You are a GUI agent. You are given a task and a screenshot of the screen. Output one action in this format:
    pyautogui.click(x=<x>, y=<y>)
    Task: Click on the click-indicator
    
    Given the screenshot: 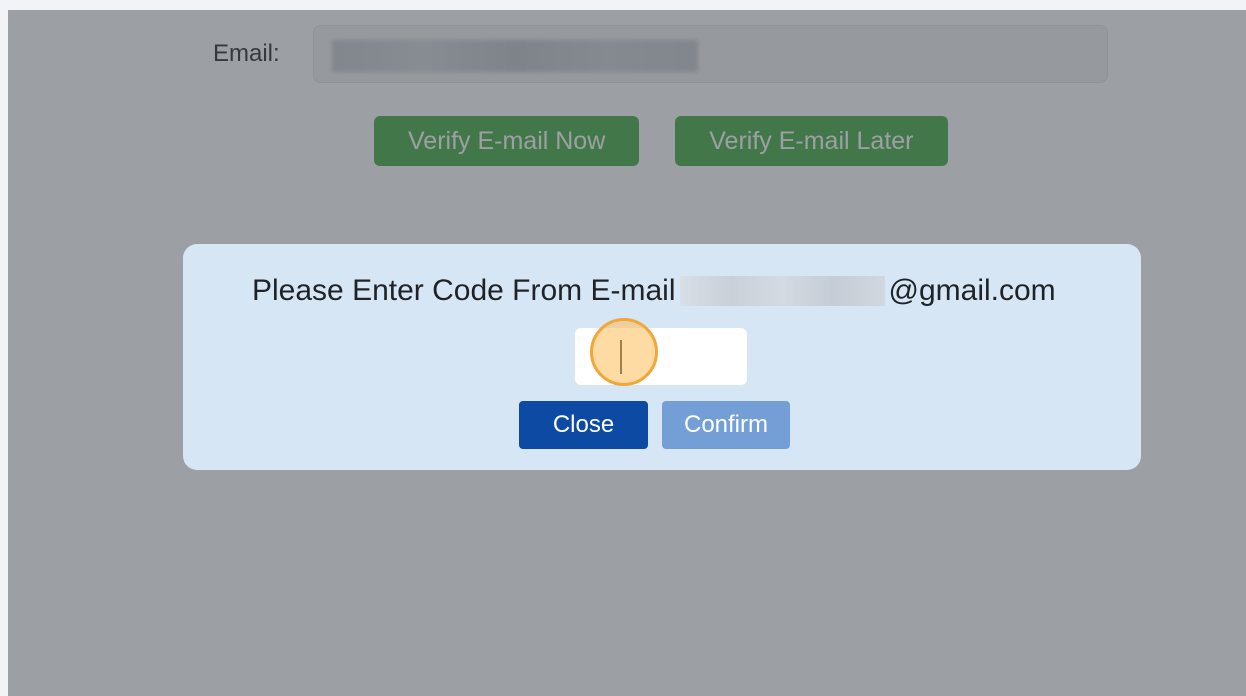 What is the action you would take?
    pyautogui.click(x=624, y=352)
    